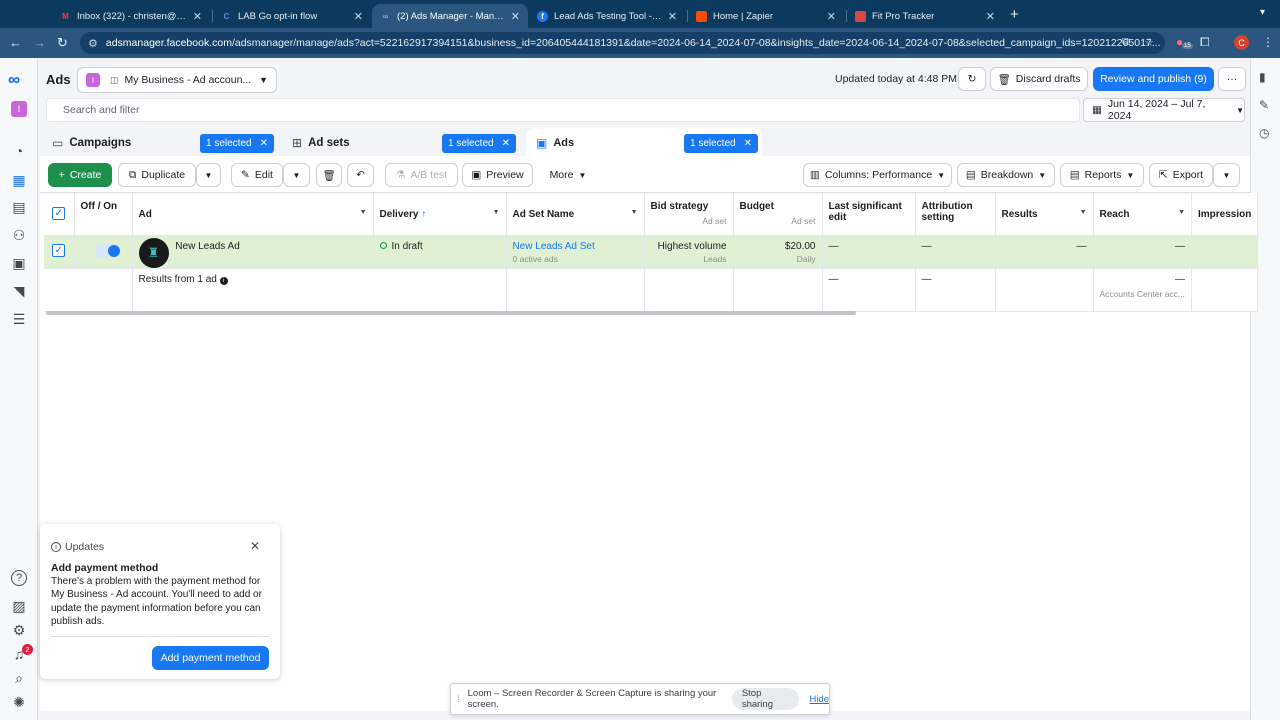 The image size is (1280, 720). Describe the element at coordinates (257, 175) in the screenshot. I see `edit-button: ✎ Edit` at that location.